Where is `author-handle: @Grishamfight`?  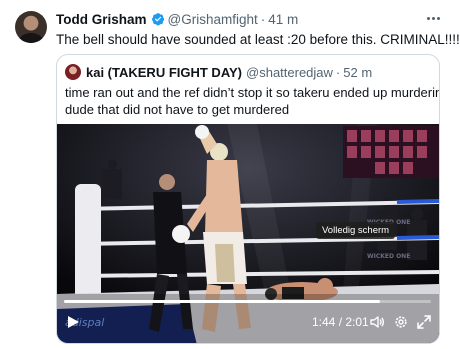
author-handle: @Grishamfight is located at coordinates (213, 19).